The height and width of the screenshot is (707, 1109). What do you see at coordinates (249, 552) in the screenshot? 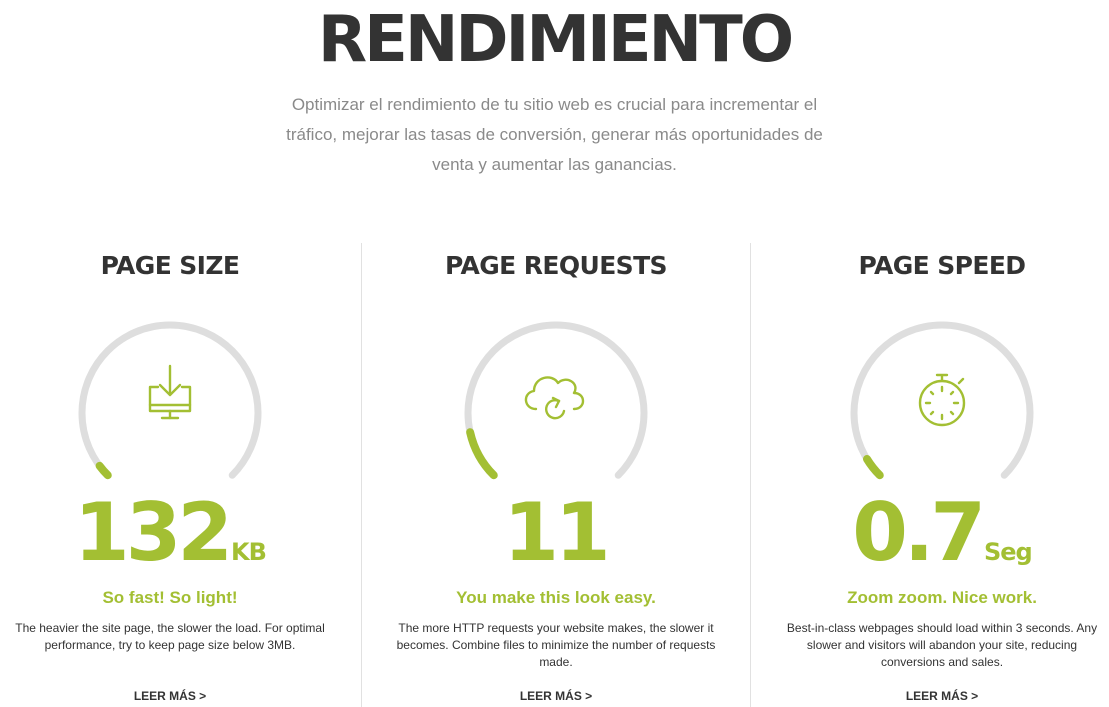
I see `metric-unit: KB` at bounding box center [249, 552].